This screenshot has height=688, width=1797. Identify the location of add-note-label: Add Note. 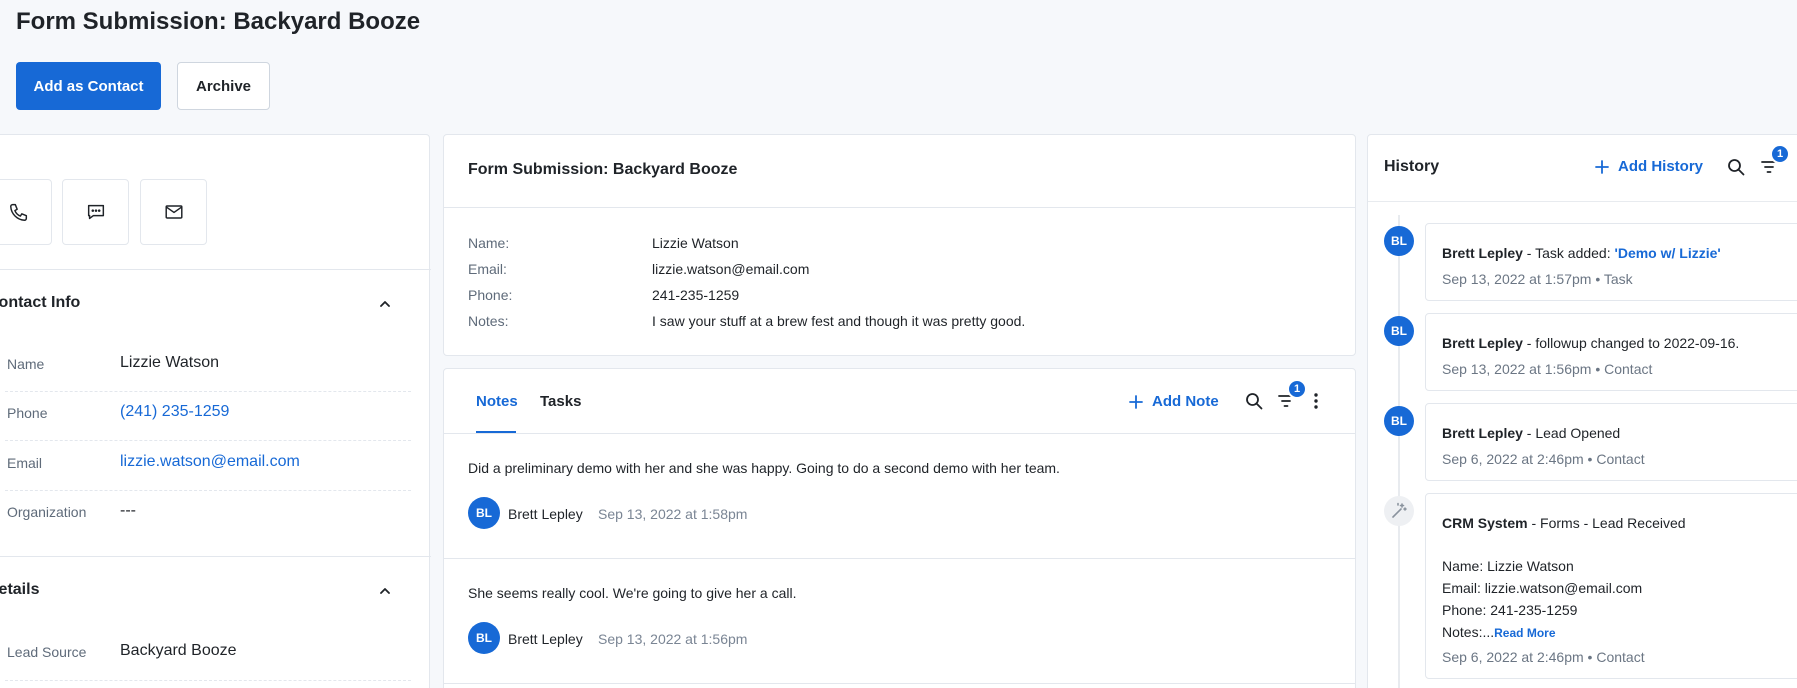
(1185, 401).